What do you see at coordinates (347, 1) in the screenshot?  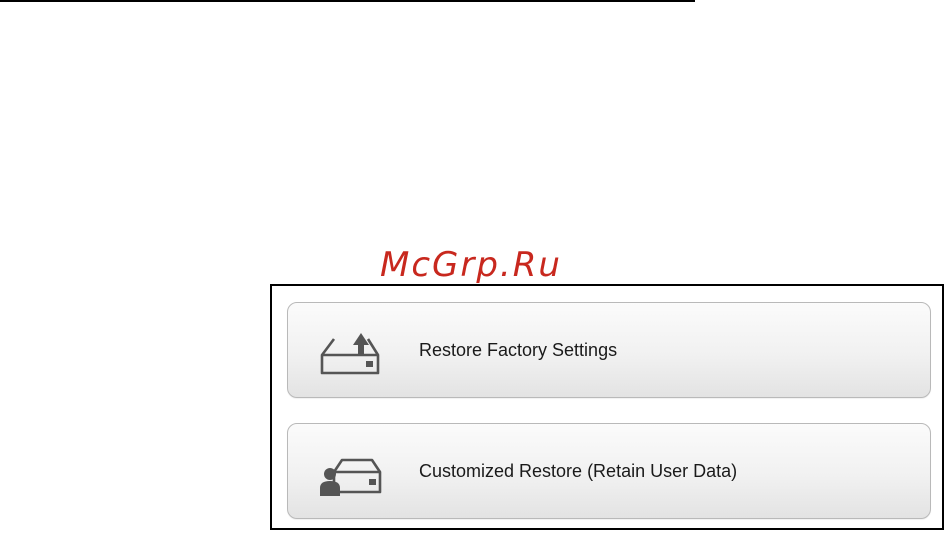 I see `top-rule` at bounding box center [347, 1].